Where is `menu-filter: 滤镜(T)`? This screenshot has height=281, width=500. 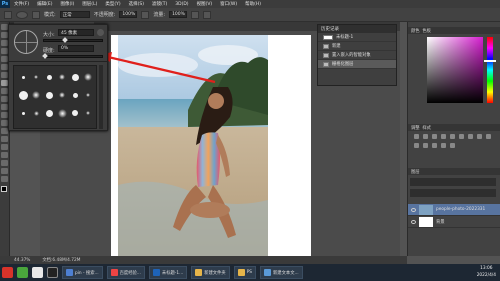
menu-filter: 滤镜(T) is located at coordinates (159, 4).